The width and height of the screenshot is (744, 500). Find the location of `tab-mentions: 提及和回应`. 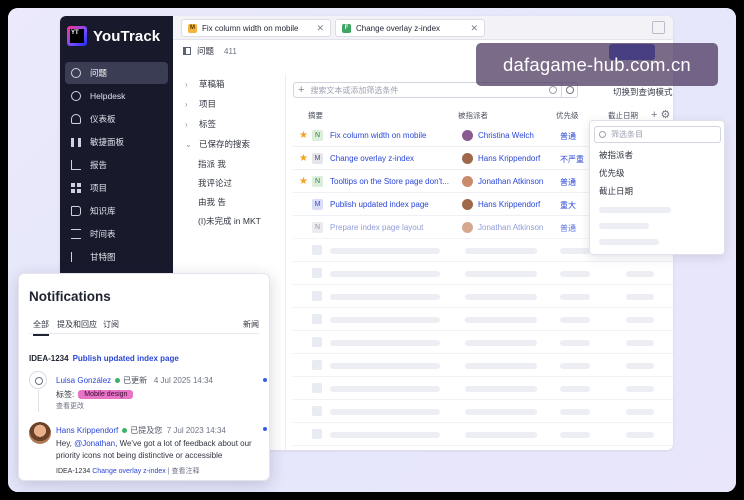

tab-mentions: 提及和回应 is located at coordinates (77, 324).